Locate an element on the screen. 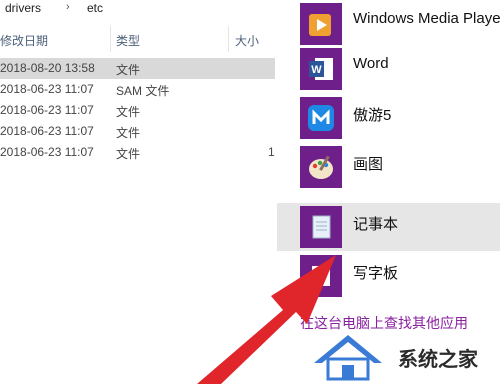  app-label: 写字板 is located at coordinates (376, 273).